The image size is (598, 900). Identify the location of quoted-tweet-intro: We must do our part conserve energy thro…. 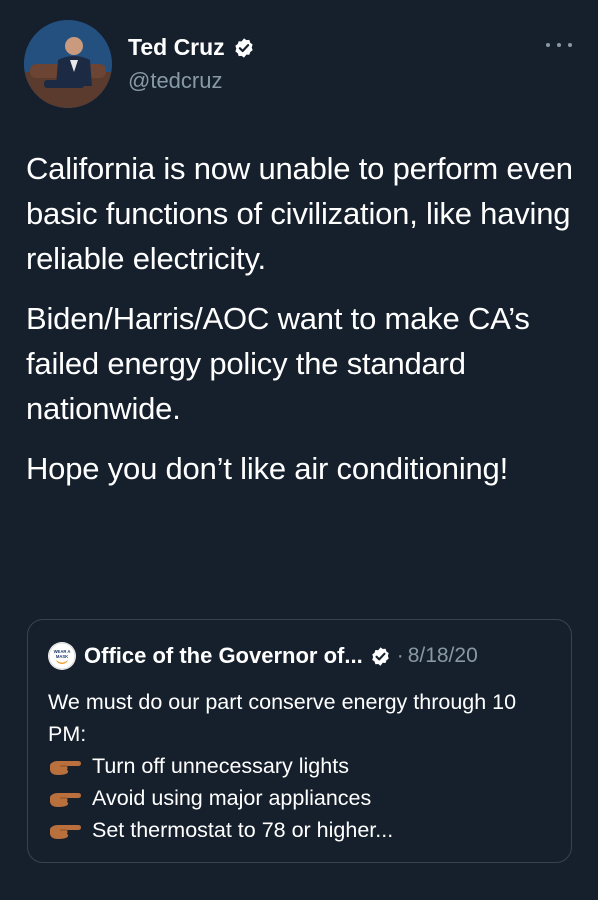
(282, 718).